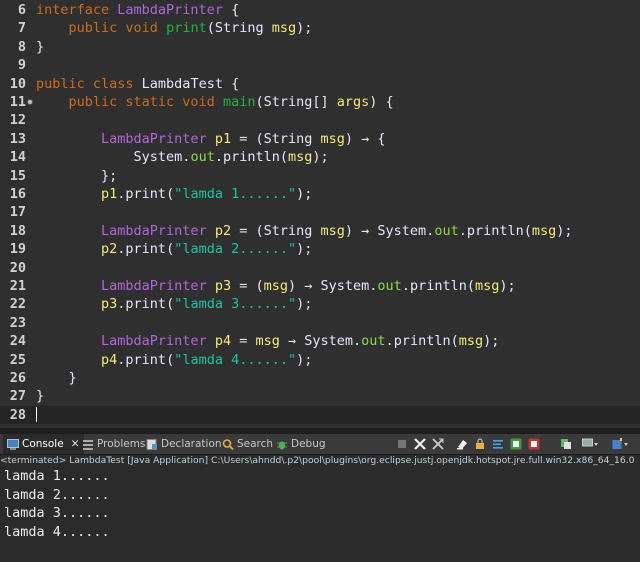  What do you see at coordinates (154, 286) in the screenshot?
I see `code-token: LambdaPrinter` at bounding box center [154, 286].